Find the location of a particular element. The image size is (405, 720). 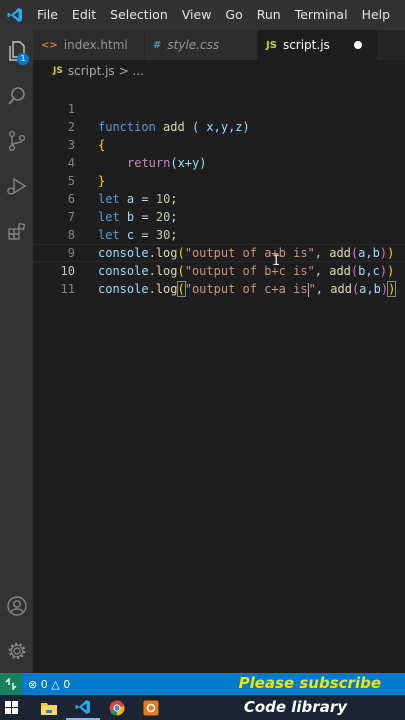

menu-selection: Selection is located at coordinates (139, 15).